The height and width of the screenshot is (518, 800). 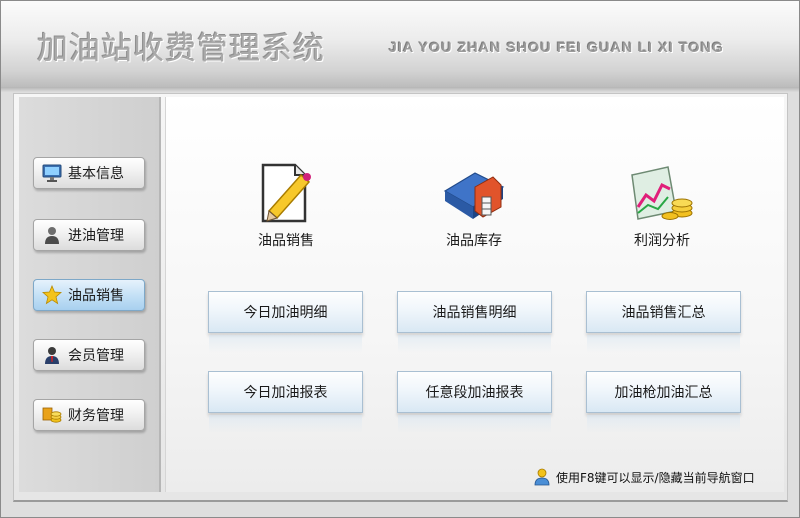 I want to click on sidebar-item-label: 进油管理, so click(x=96, y=236).